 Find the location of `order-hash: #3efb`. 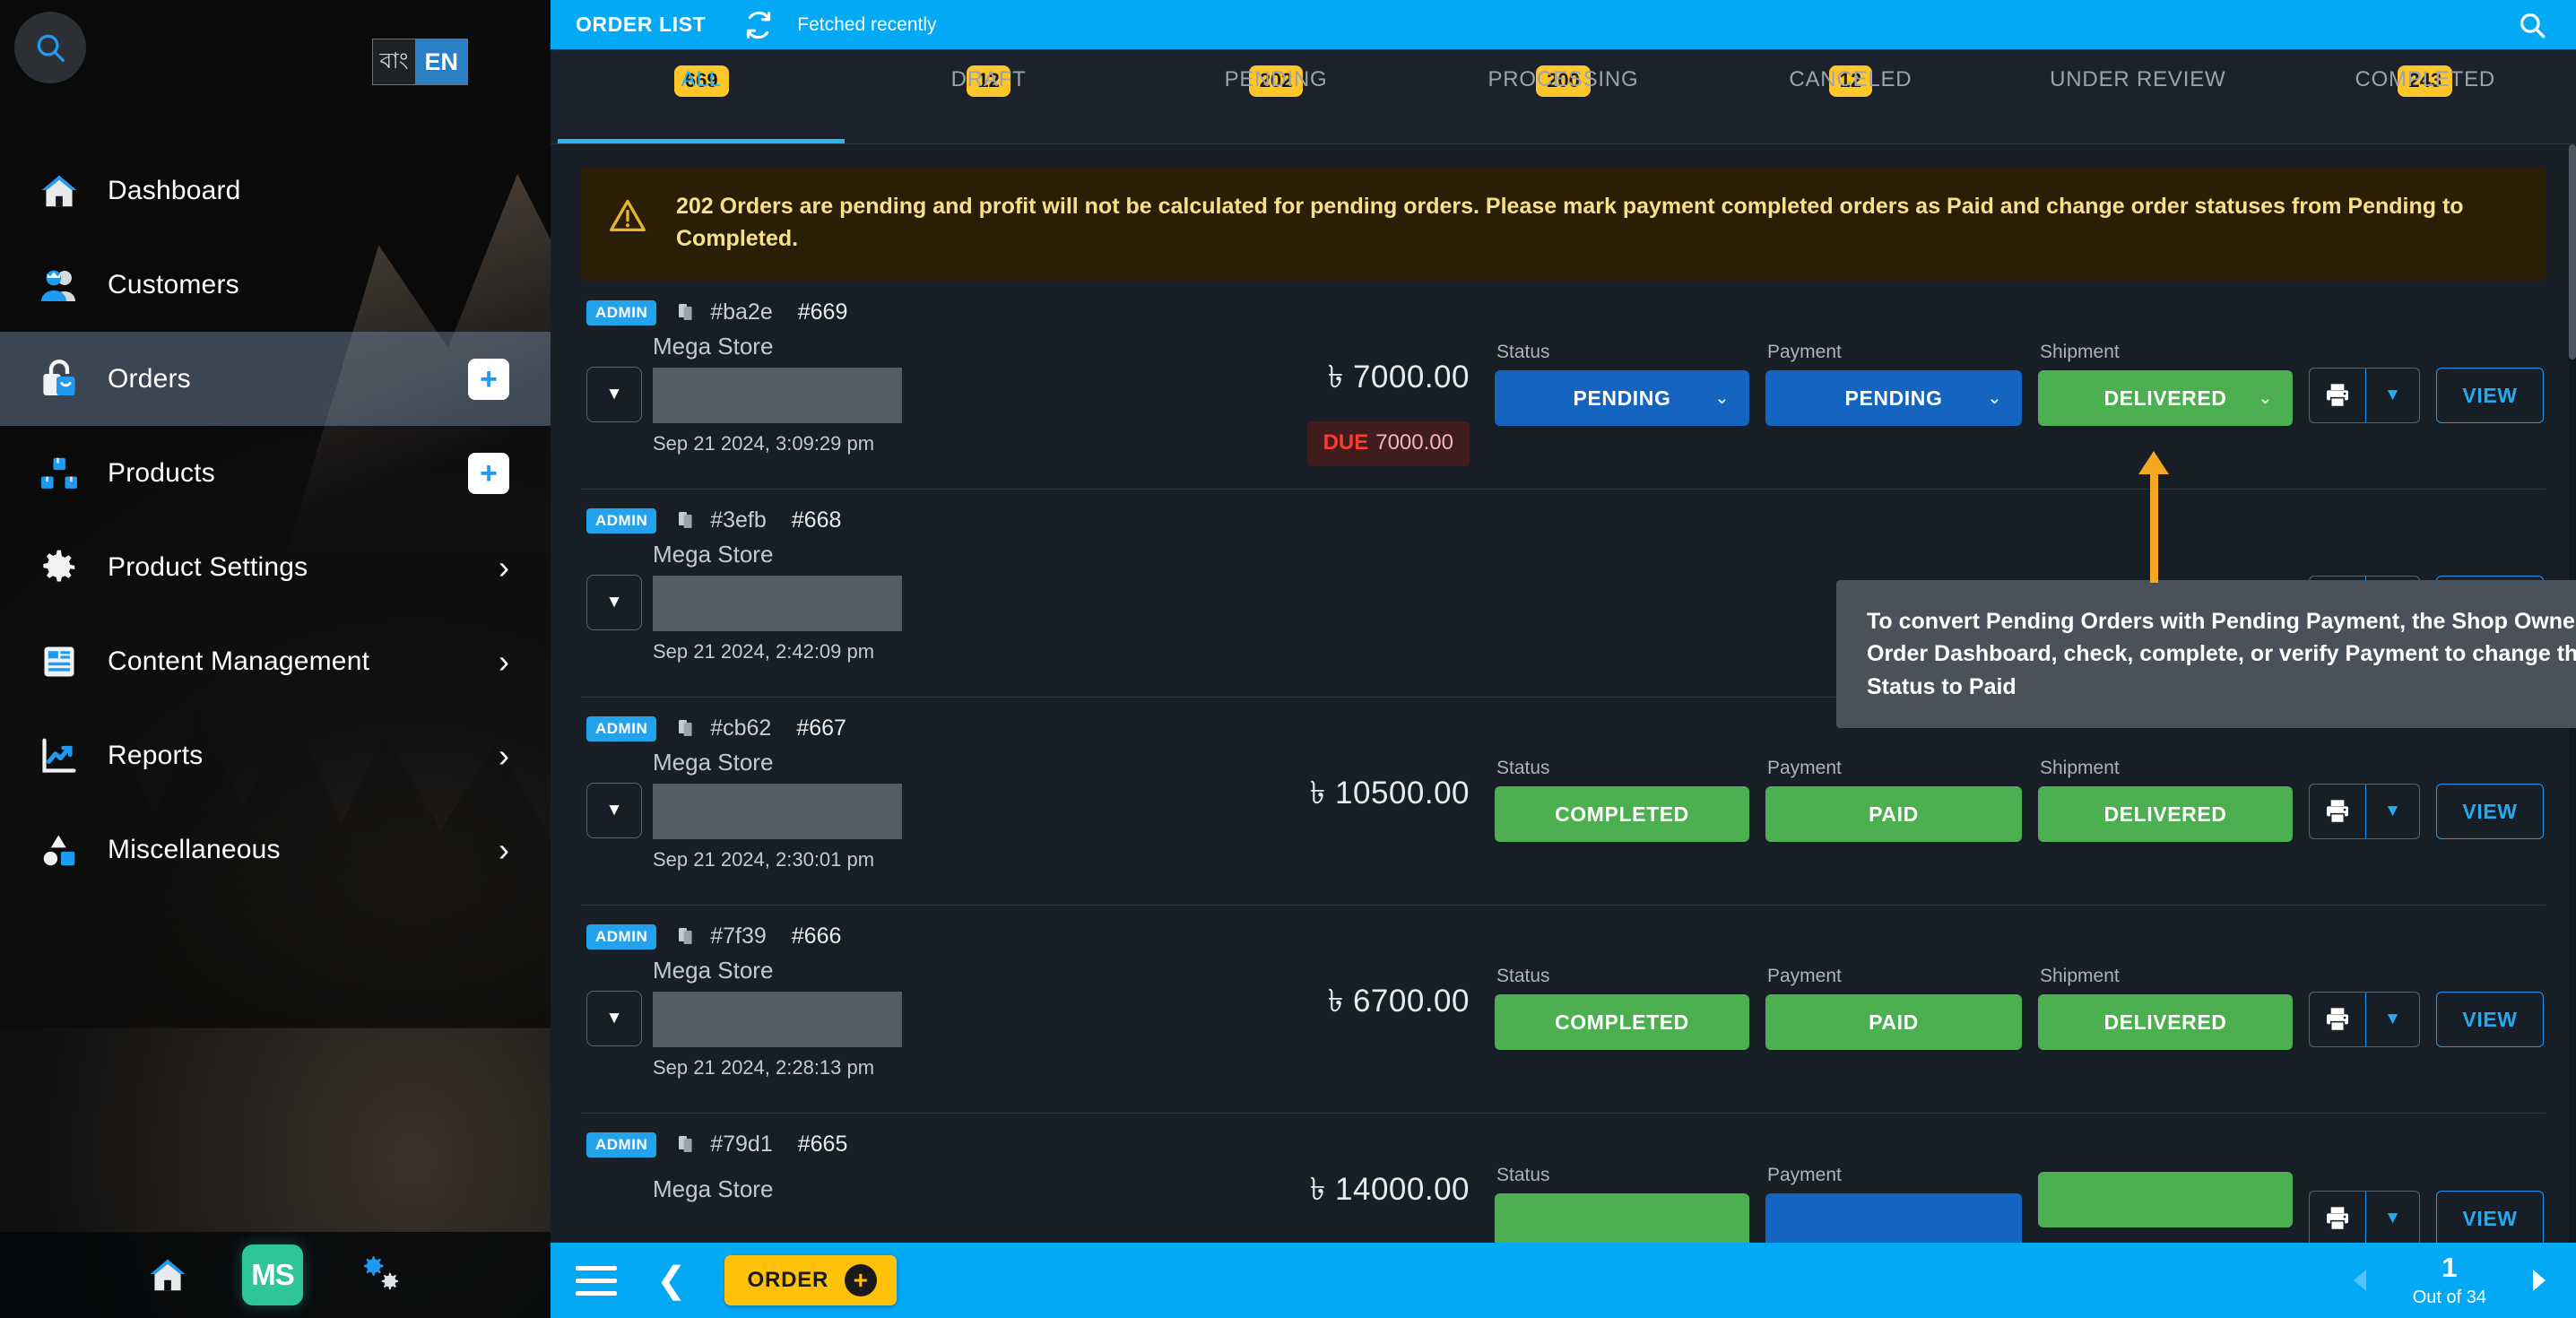

order-hash: #3efb is located at coordinates (738, 520).